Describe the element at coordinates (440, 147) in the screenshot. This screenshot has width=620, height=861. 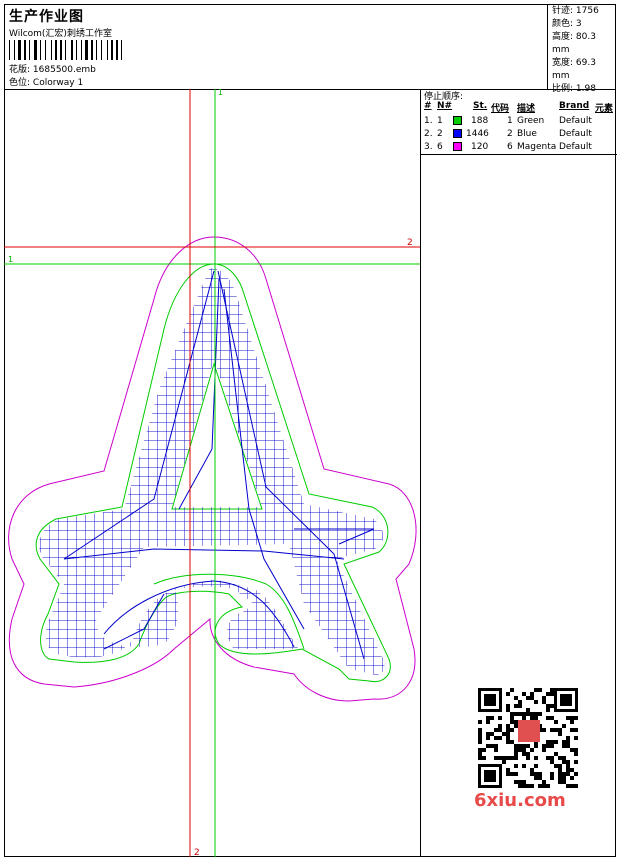
I see `row-needle: 6` at that location.